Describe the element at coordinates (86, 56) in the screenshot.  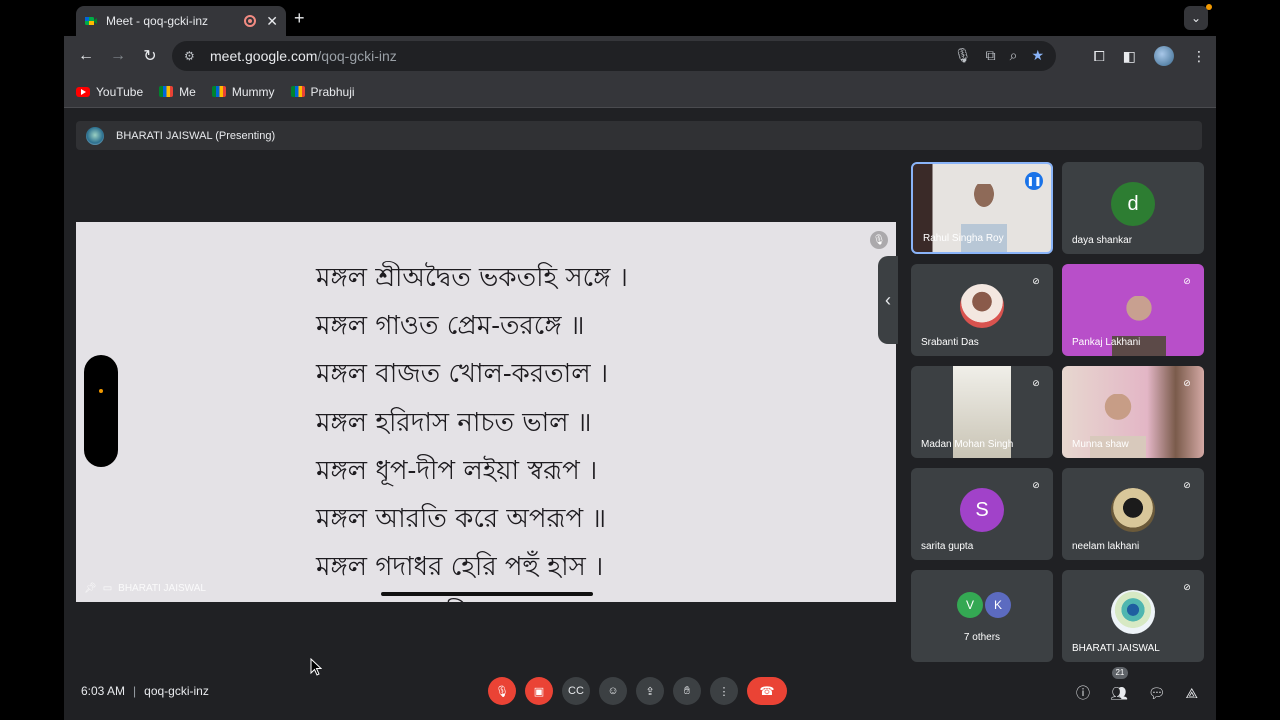
I see `back-icon: ←` at that location.